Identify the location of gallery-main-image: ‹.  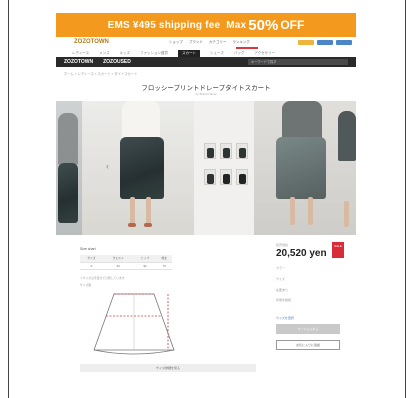
(138, 168).